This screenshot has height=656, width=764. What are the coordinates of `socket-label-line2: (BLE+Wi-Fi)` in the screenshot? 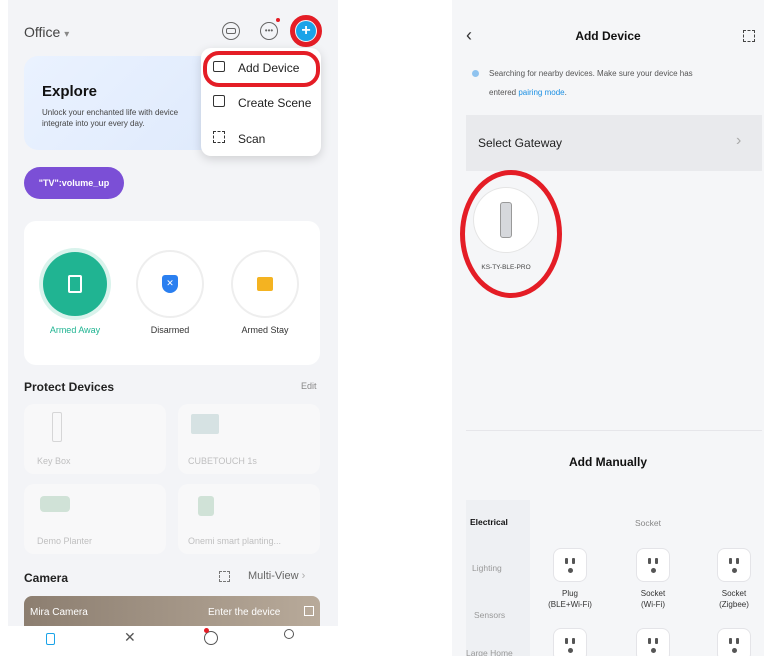 It's located at (570, 604).